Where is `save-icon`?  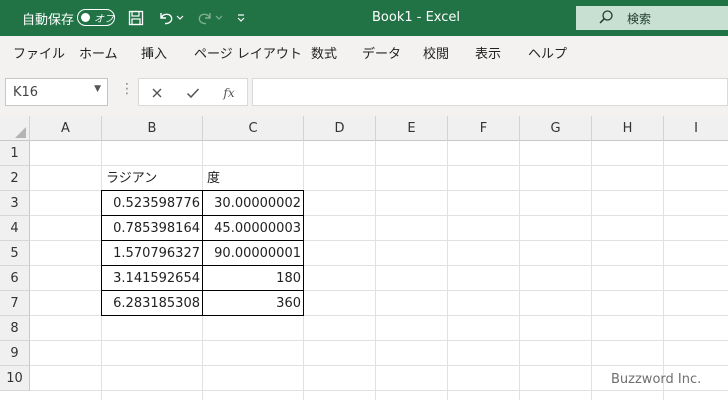 save-icon is located at coordinates (136, 18).